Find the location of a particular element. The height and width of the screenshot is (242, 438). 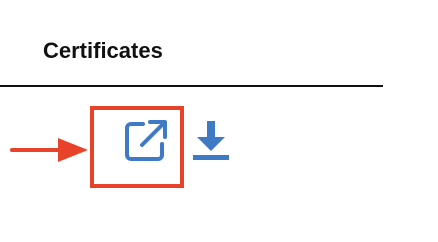

external-link-icon is located at coordinates (145, 141).